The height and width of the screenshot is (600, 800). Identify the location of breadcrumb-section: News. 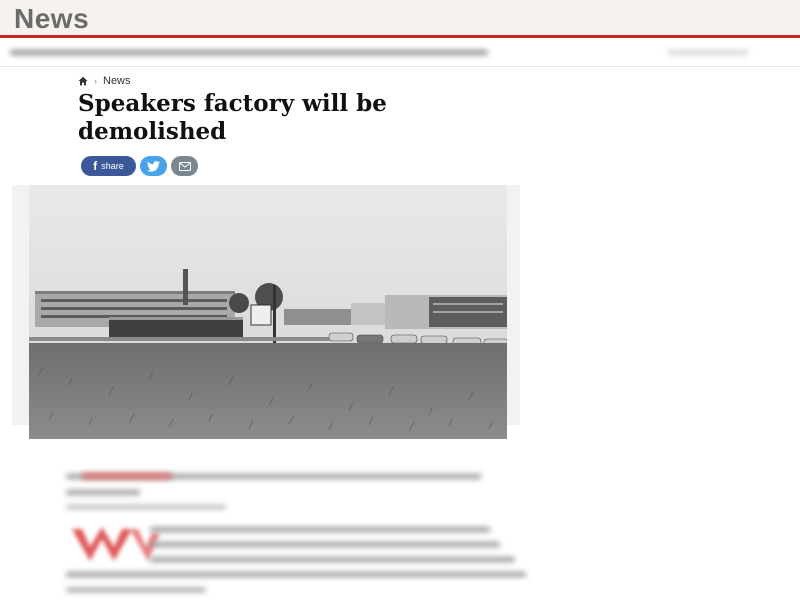
(117, 81).